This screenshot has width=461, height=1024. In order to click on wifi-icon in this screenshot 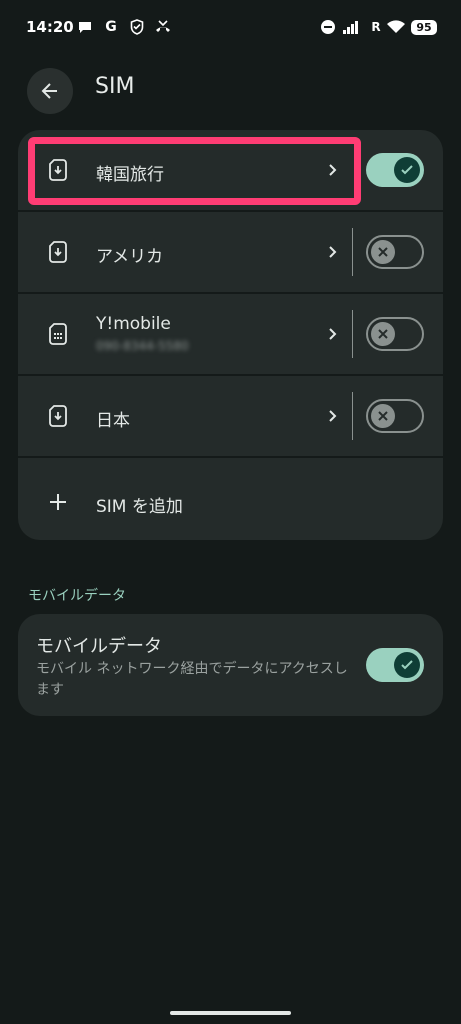, I will do `click(396, 27)`.